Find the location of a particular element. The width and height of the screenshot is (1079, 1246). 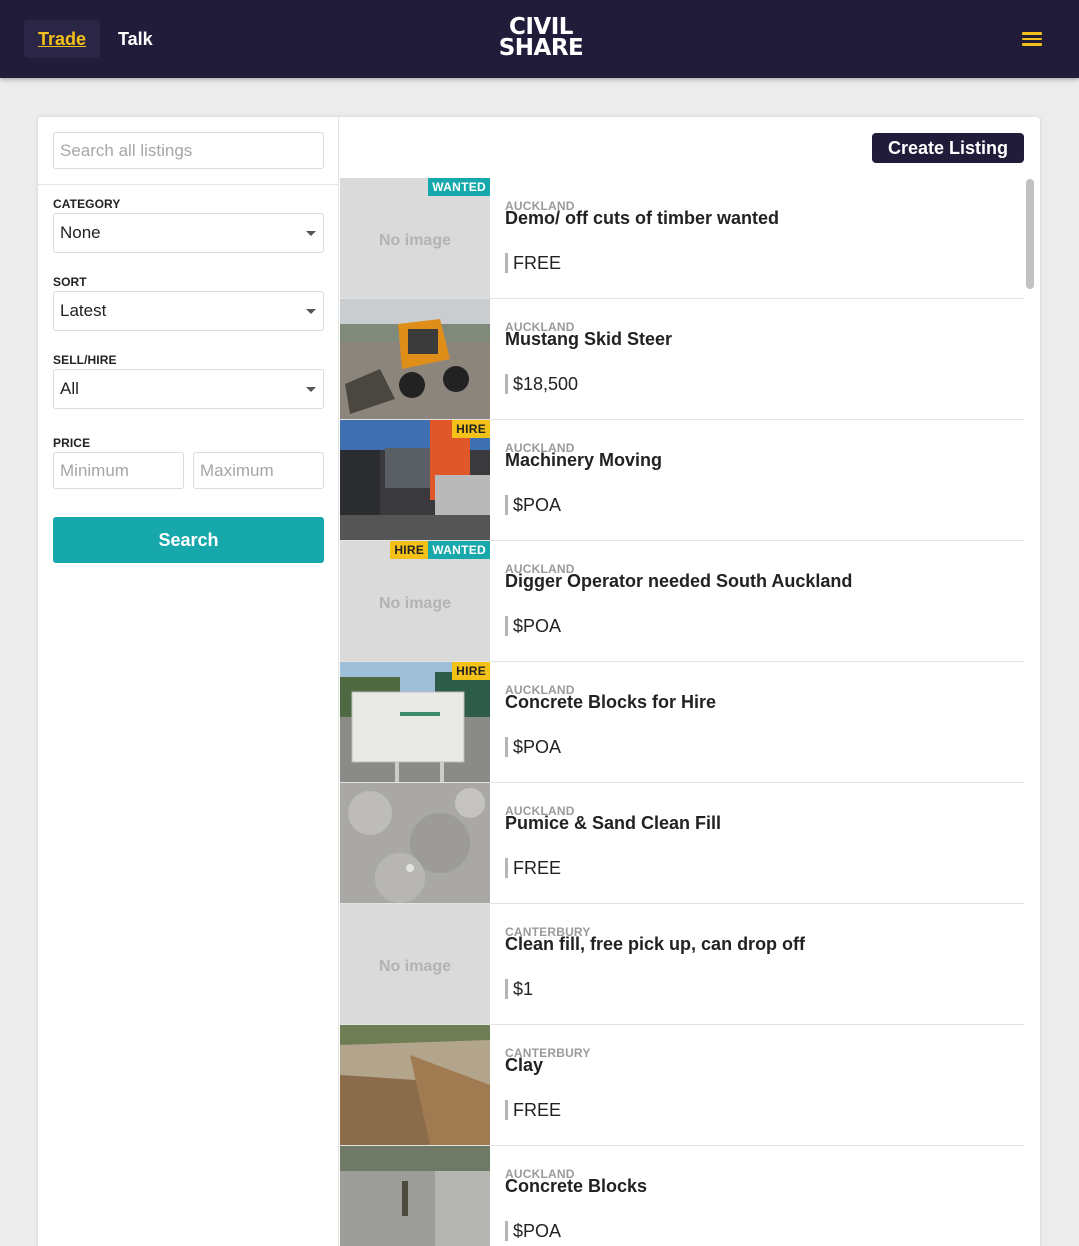

category-value: None is located at coordinates (80, 232).